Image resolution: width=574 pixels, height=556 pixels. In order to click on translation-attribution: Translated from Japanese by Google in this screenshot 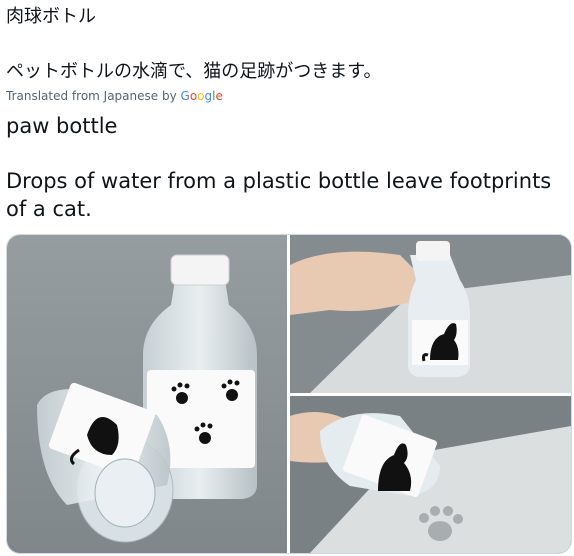, I will do `click(114, 96)`.